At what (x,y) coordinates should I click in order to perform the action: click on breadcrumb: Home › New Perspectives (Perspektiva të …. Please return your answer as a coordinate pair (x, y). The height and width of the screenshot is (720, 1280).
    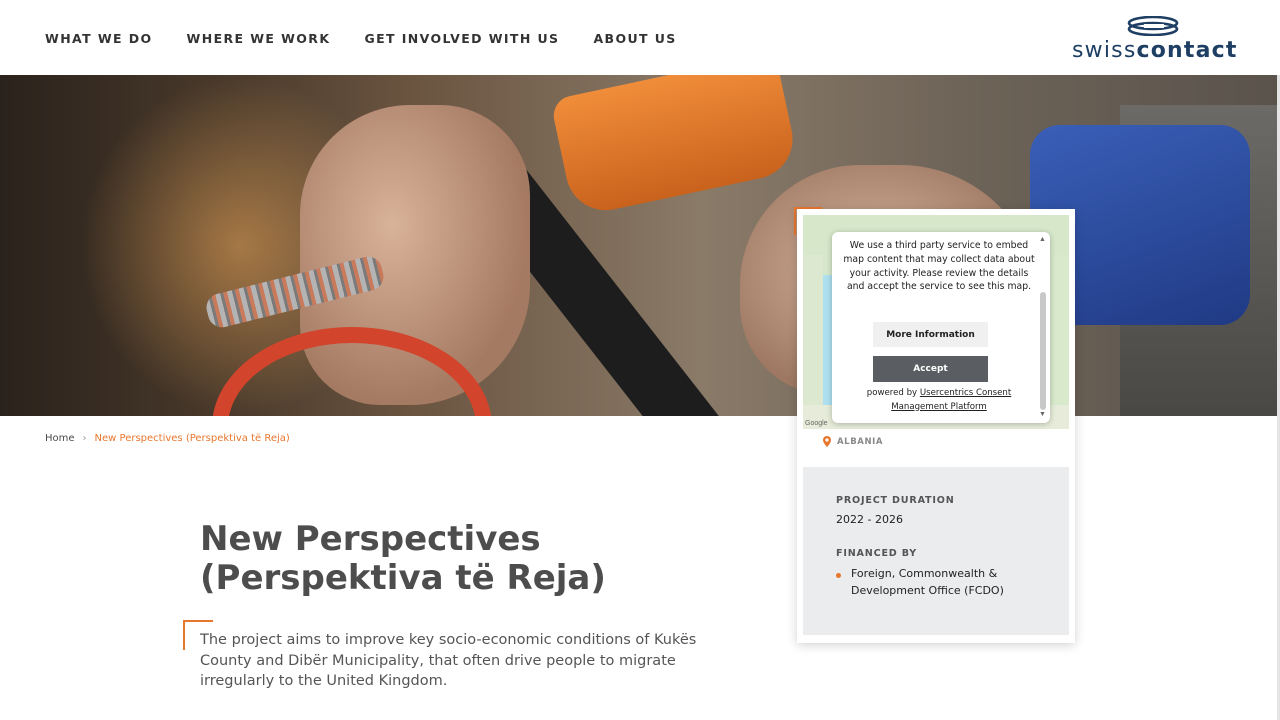
    Looking at the image, I should click on (167, 438).